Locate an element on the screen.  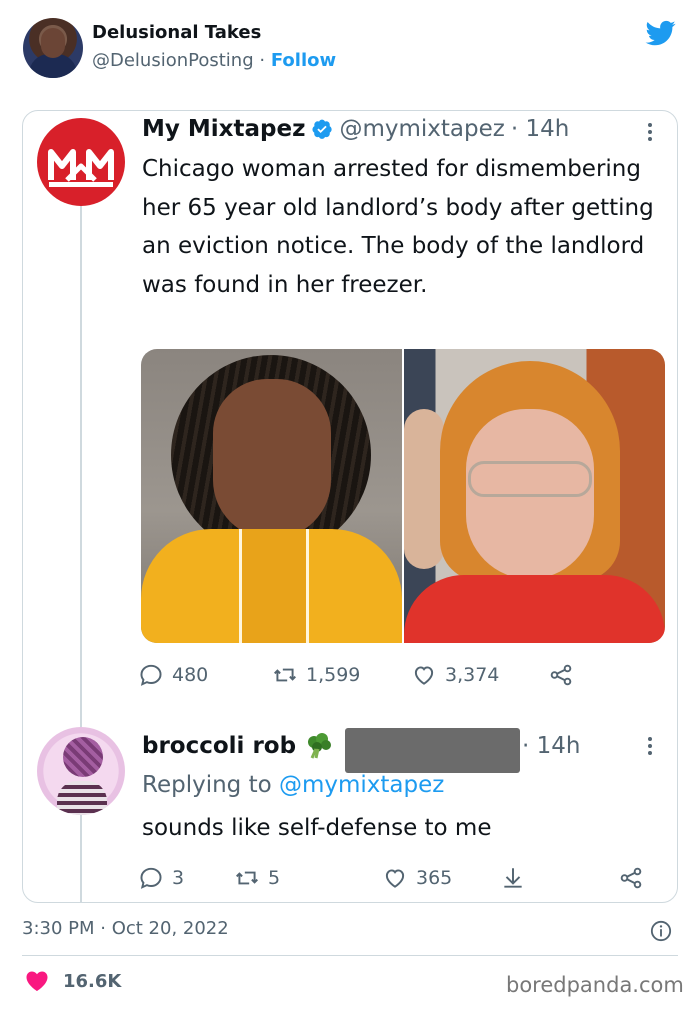
redacted-handle is located at coordinates (432, 750).